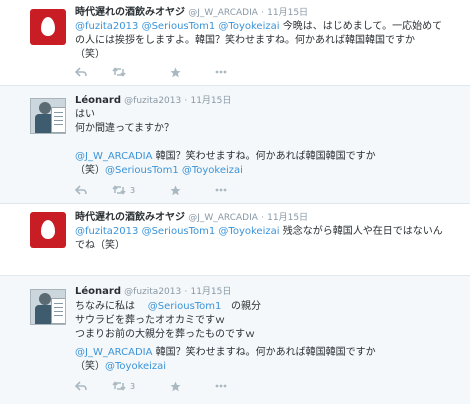 The image size is (470, 404). What do you see at coordinates (135, 366) in the screenshot?
I see `mention-link: @Toyokeizai` at bounding box center [135, 366].